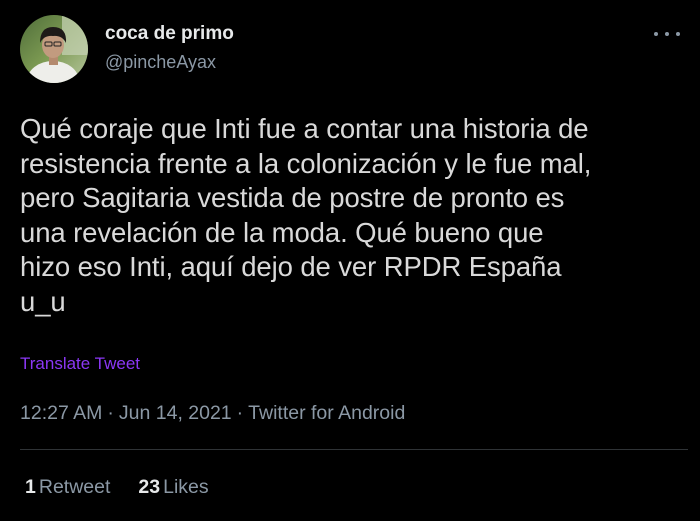 This screenshot has width=700, height=521. What do you see at coordinates (326, 413) in the screenshot?
I see `tweet-source: Twitter for Android` at bounding box center [326, 413].